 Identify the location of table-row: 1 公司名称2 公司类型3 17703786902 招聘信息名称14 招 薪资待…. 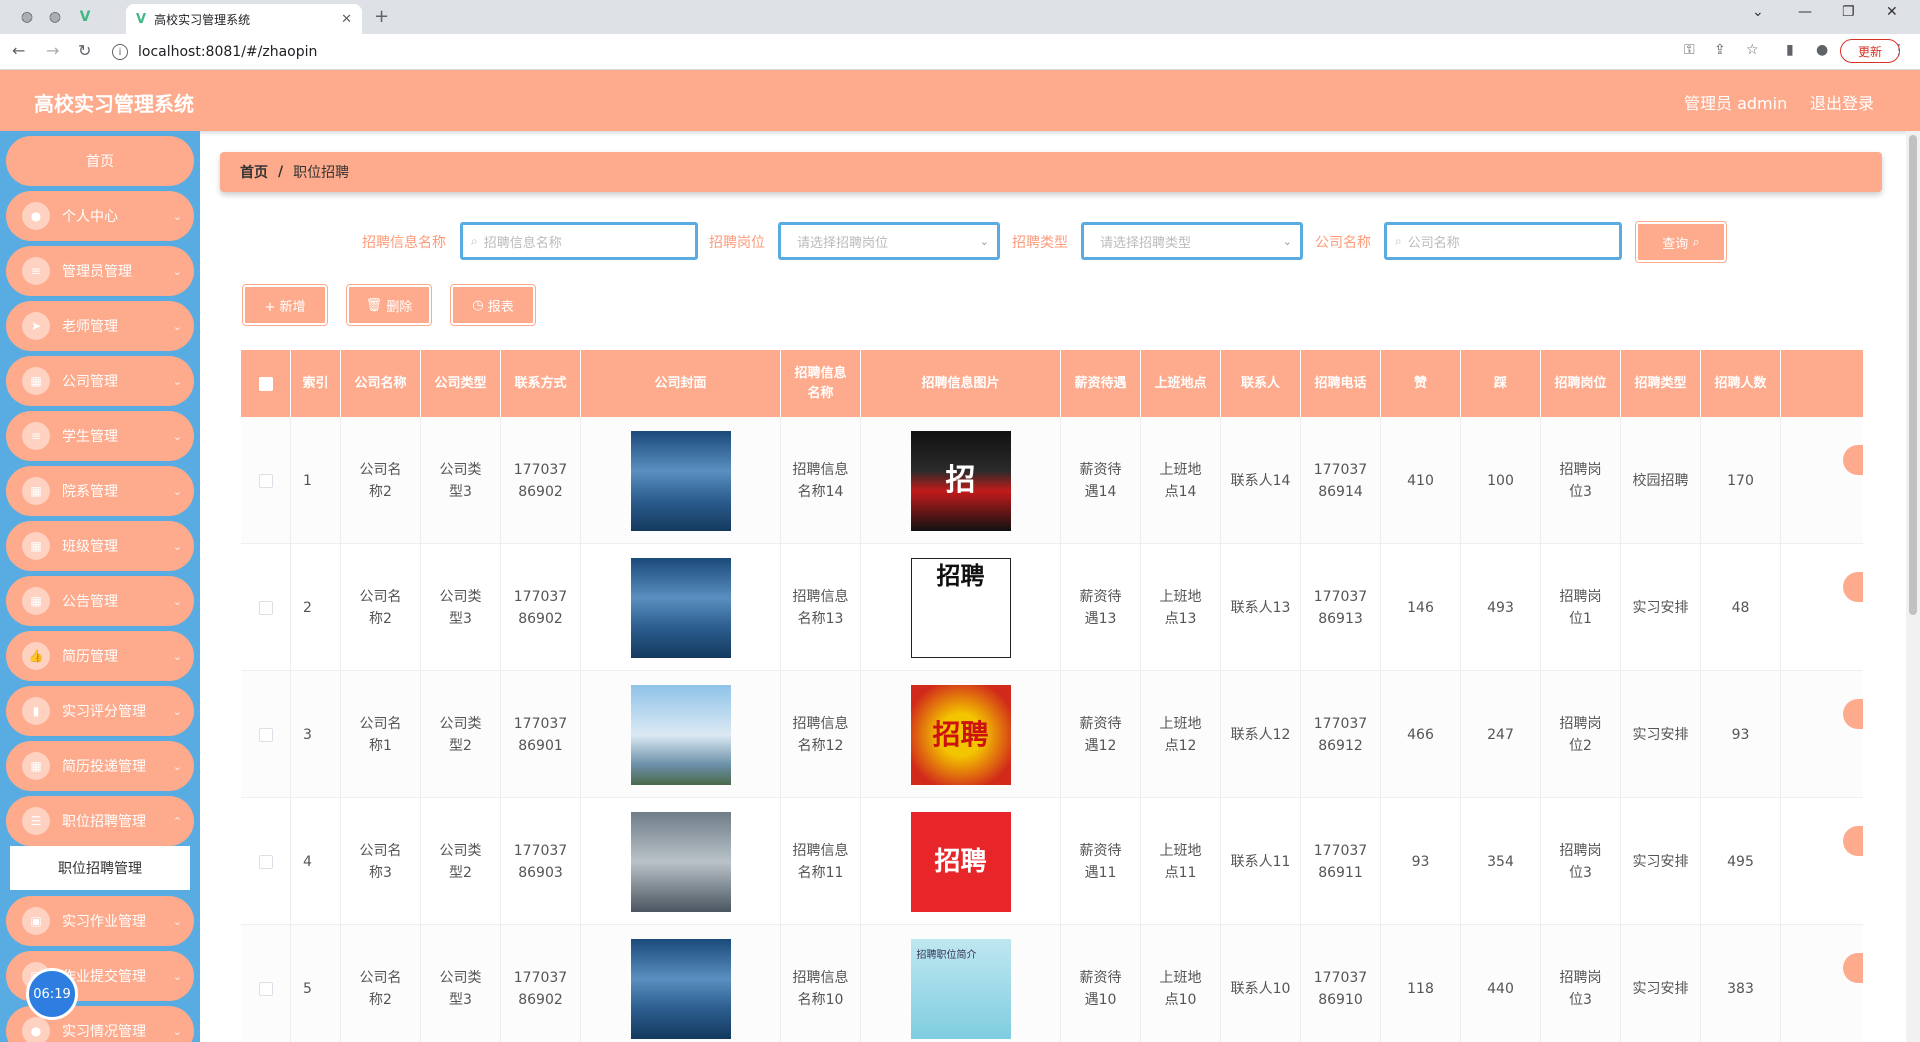
(1052, 480).